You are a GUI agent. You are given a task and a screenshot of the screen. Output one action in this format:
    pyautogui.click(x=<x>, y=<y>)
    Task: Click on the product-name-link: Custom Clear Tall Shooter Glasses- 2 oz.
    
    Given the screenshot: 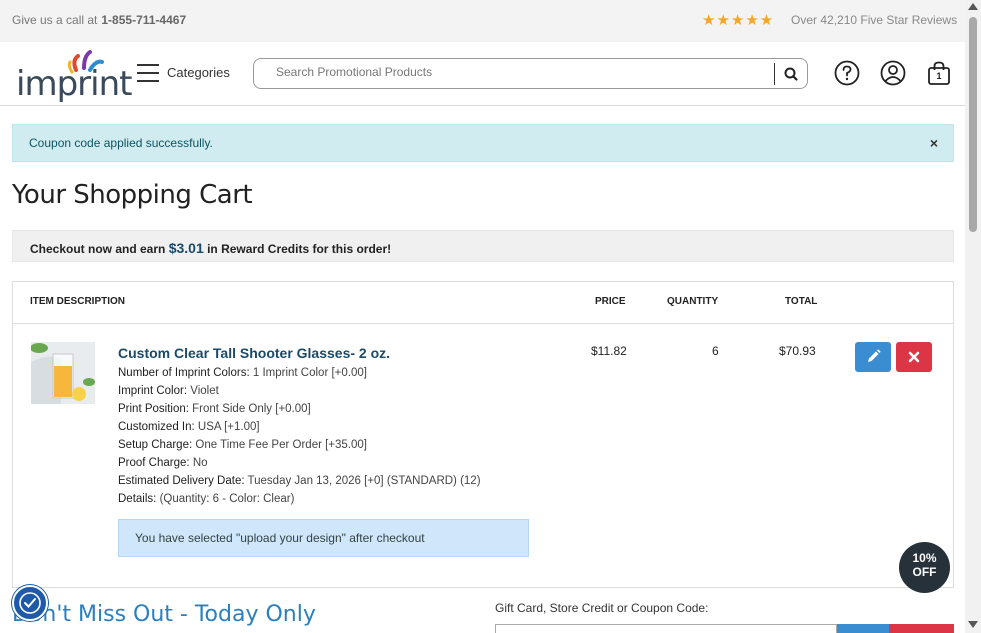 What is the action you would take?
    pyautogui.click(x=254, y=353)
    